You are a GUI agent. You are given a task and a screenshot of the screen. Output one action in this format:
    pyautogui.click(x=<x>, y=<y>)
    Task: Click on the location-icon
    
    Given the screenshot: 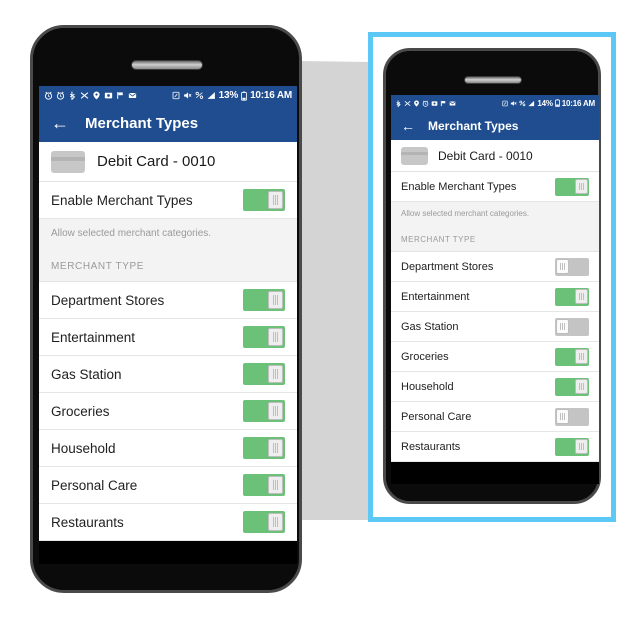 What is the action you would take?
    pyautogui.click(x=416, y=103)
    